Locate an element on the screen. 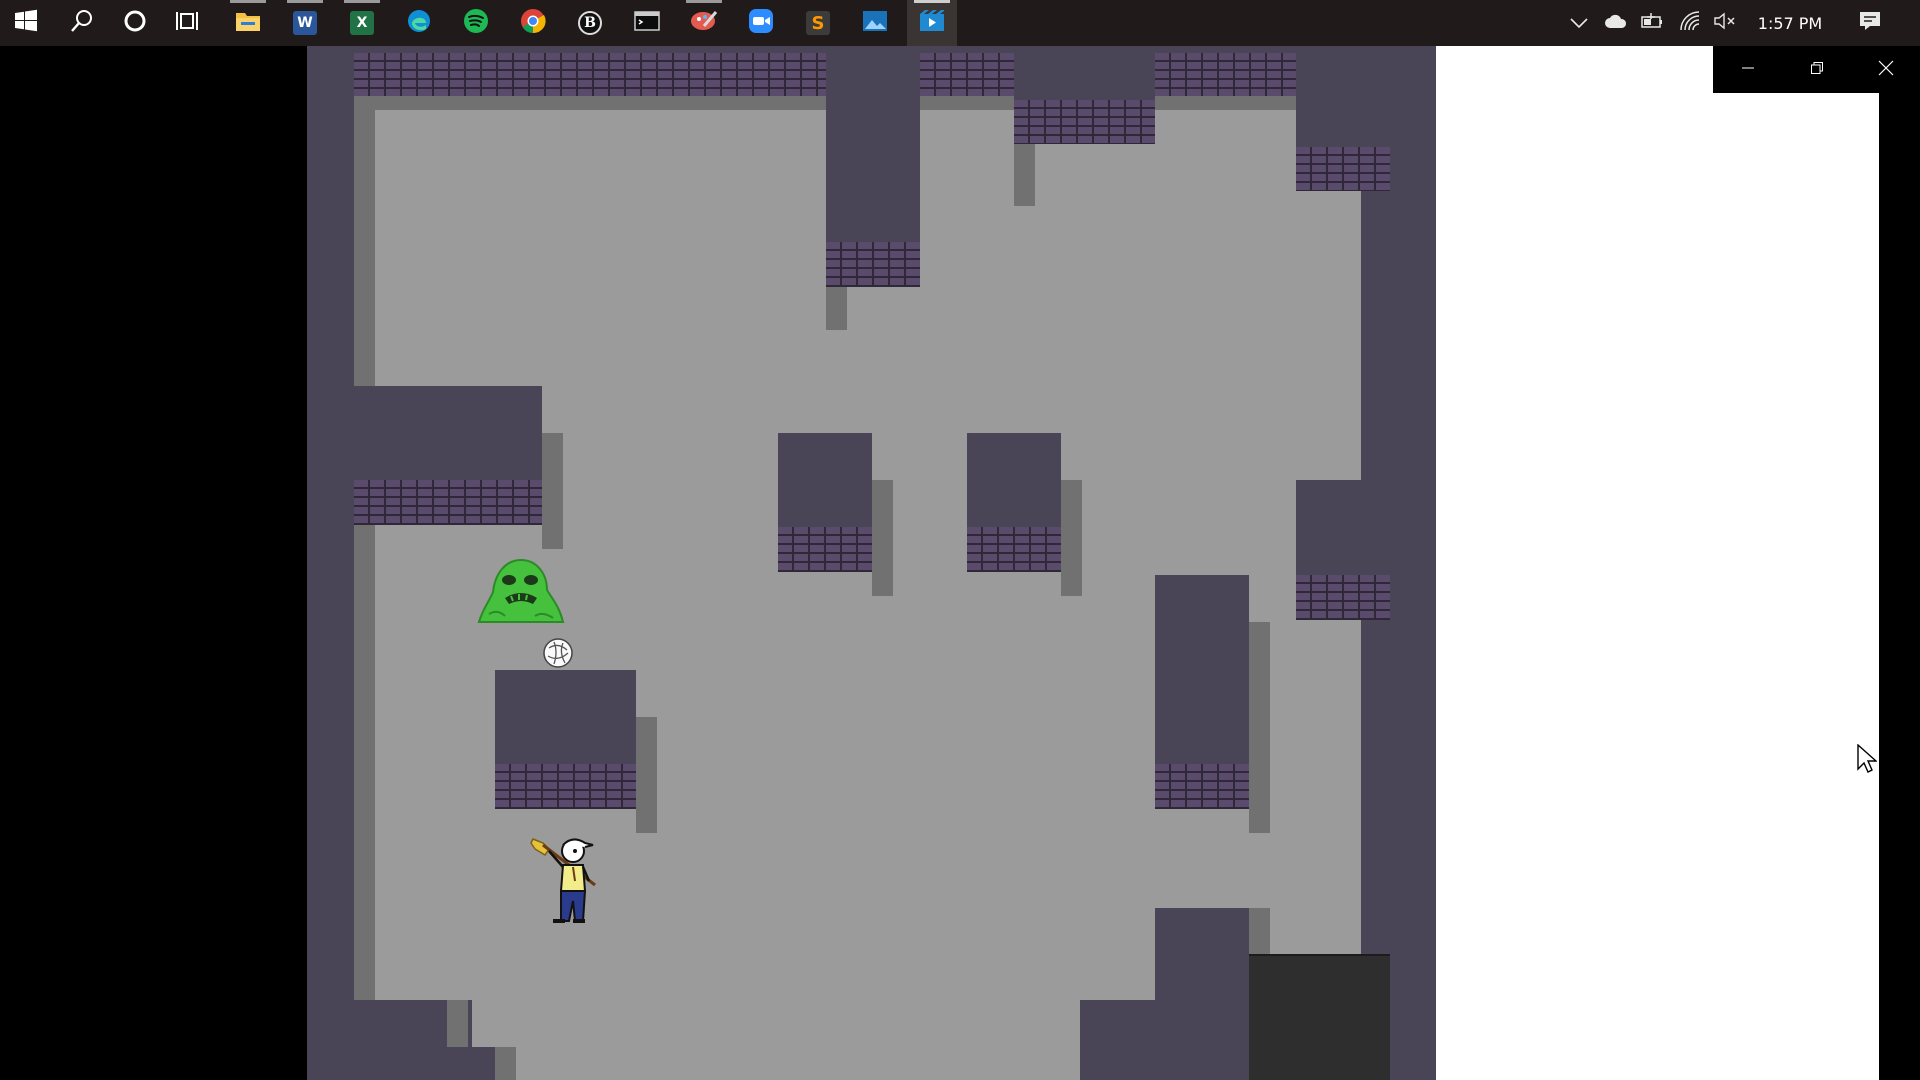 This screenshot has height=1080, width=1920. chrome-icon is located at coordinates (533, 23).